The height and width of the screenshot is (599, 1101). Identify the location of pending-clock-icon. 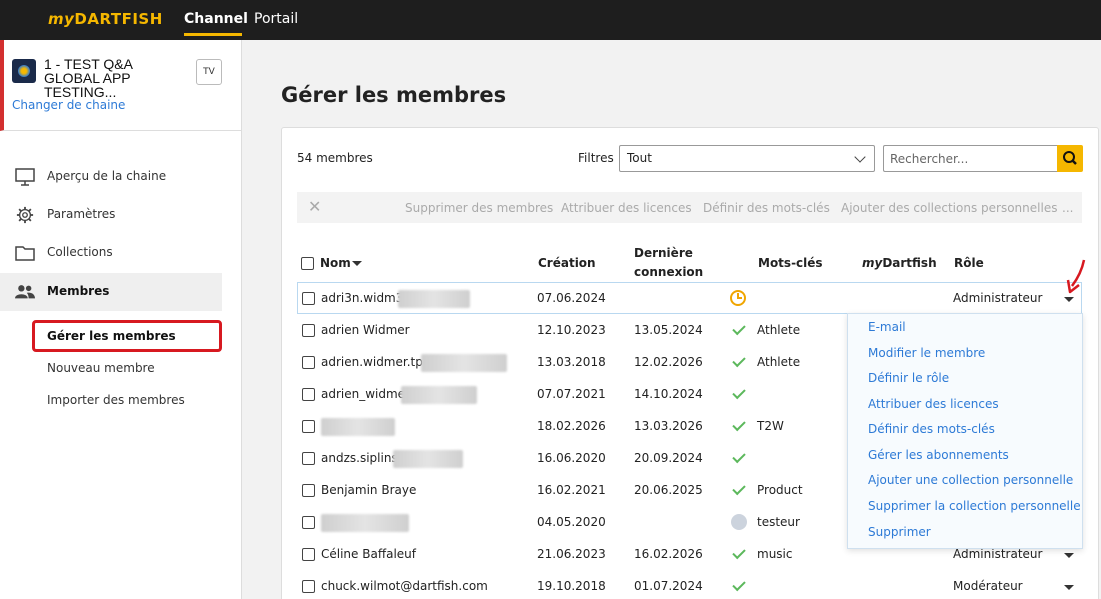
(738, 298).